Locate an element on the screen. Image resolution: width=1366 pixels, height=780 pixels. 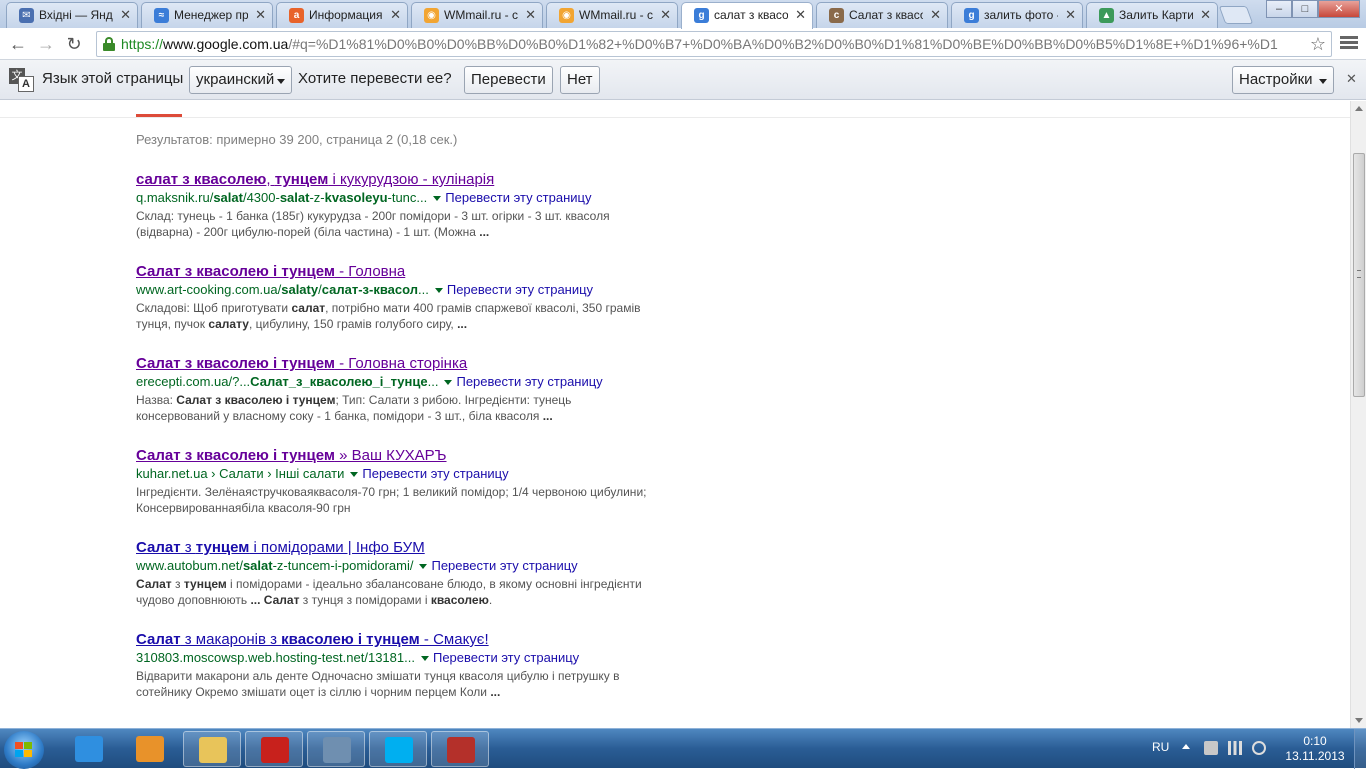
mail-icon: ✉ is located at coordinates (26, 15).